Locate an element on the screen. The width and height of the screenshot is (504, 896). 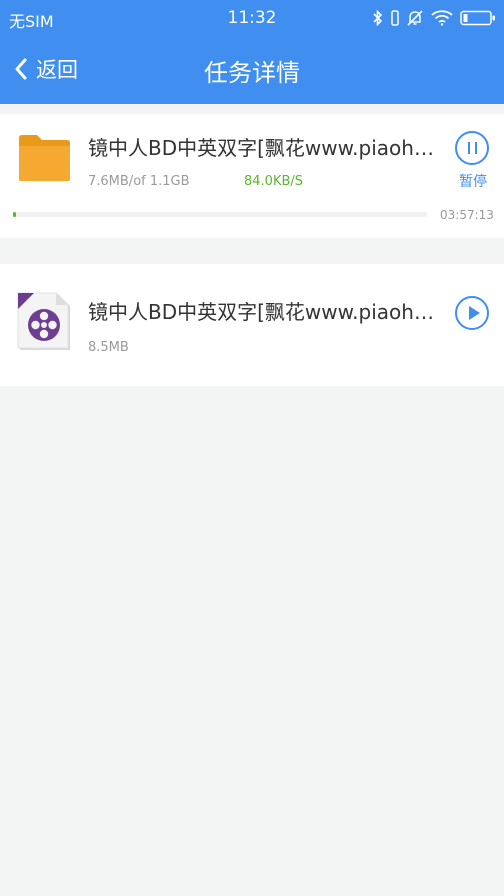
mp4-video-icon is located at coordinates (43, 321).